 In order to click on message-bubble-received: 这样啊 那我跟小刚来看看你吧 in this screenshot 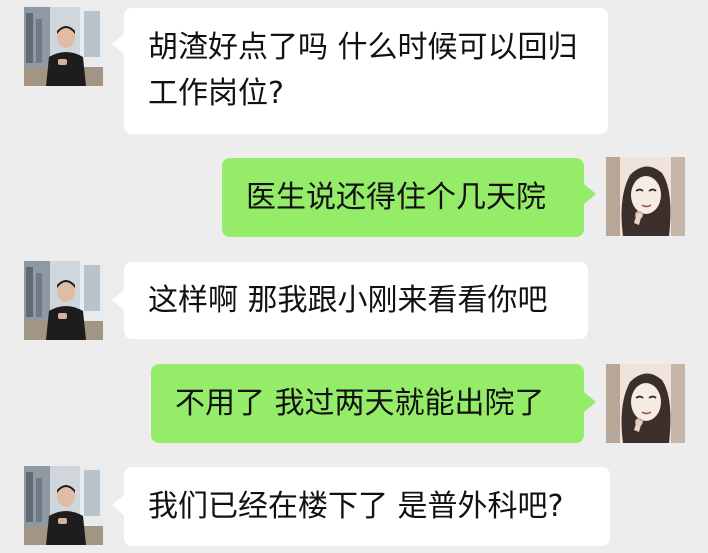, I will do `click(356, 300)`.